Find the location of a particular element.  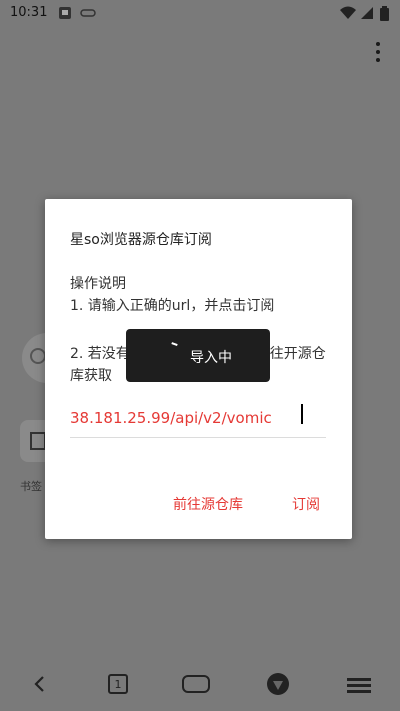

tabs-button: 1 is located at coordinates (118, 684).